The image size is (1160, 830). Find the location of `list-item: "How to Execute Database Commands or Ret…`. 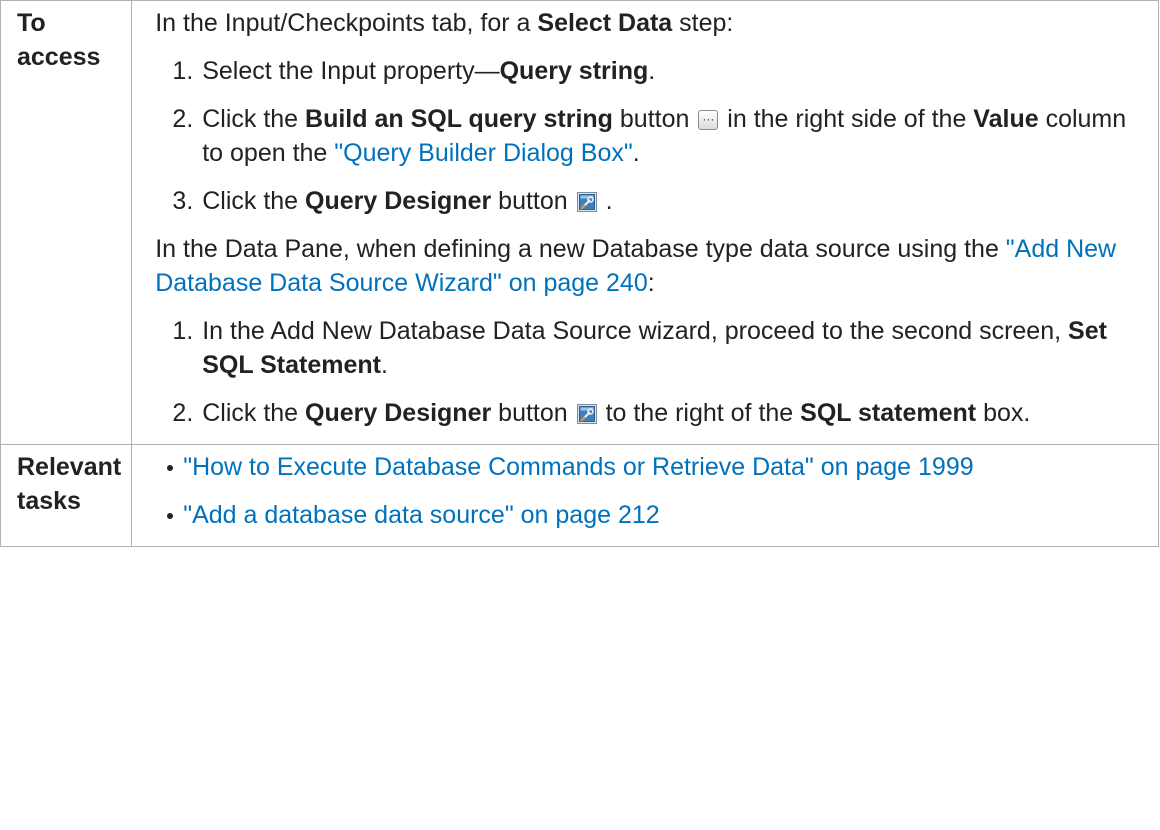

list-item: "How to Execute Database Commands or Ret… is located at coordinates (647, 467).